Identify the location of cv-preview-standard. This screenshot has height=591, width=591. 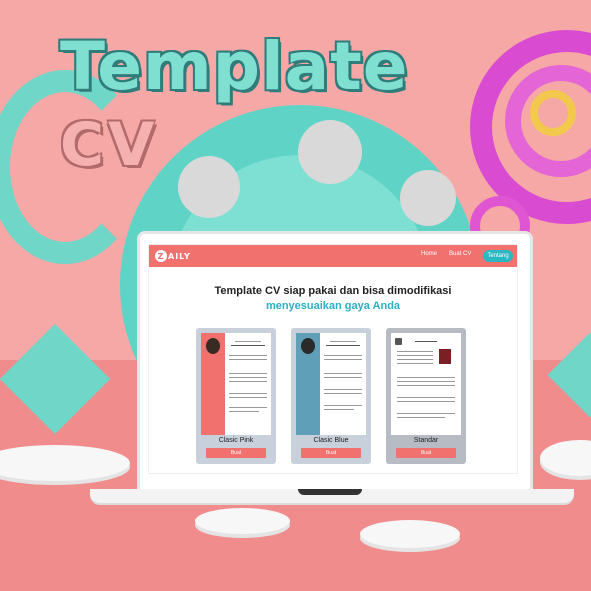
(426, 384).